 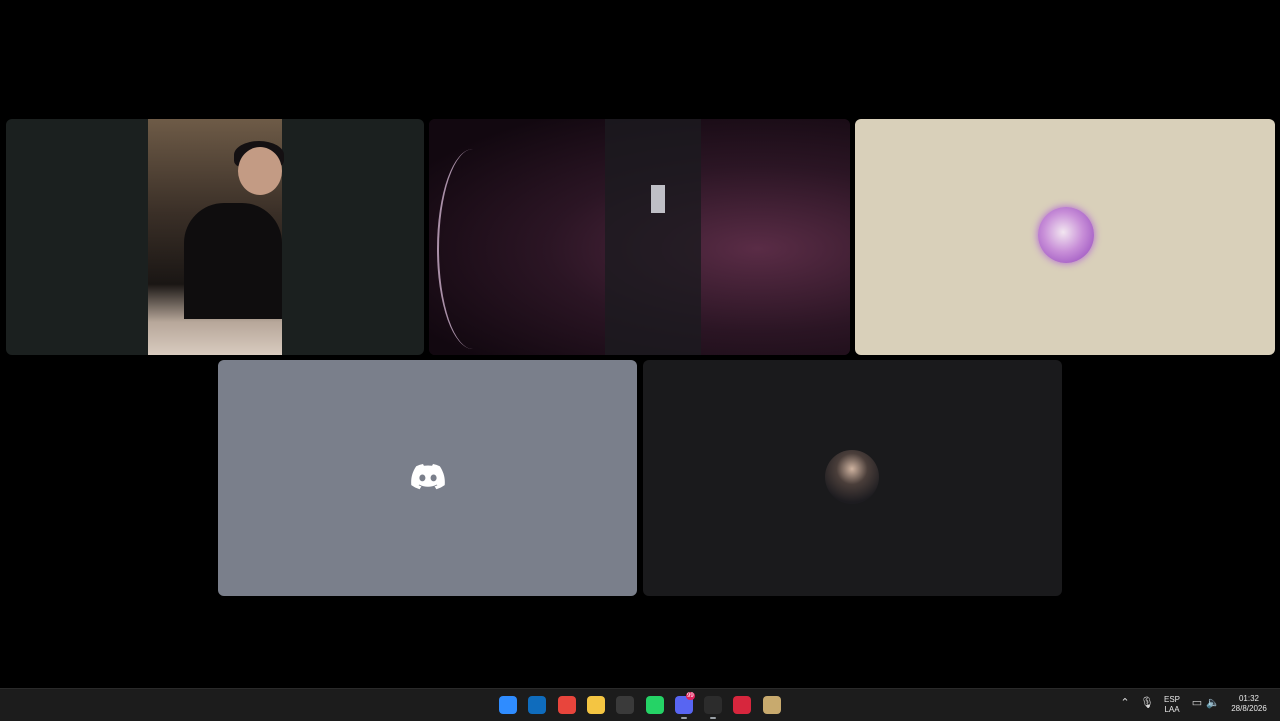 I want to click on person-silhouette, so click(x=233, y=261).